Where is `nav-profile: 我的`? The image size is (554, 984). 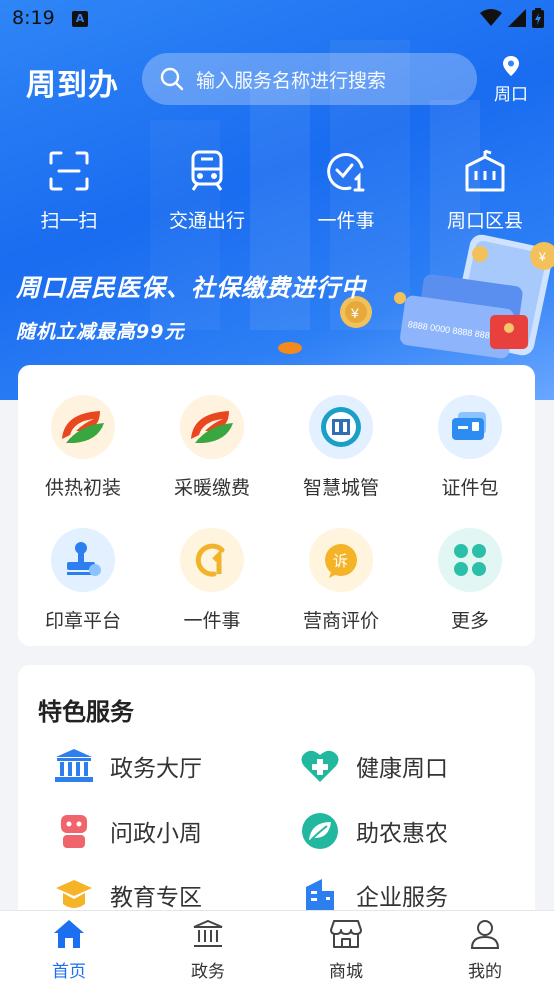 nav-profile: 我的 is located at coordinates (485, 949).